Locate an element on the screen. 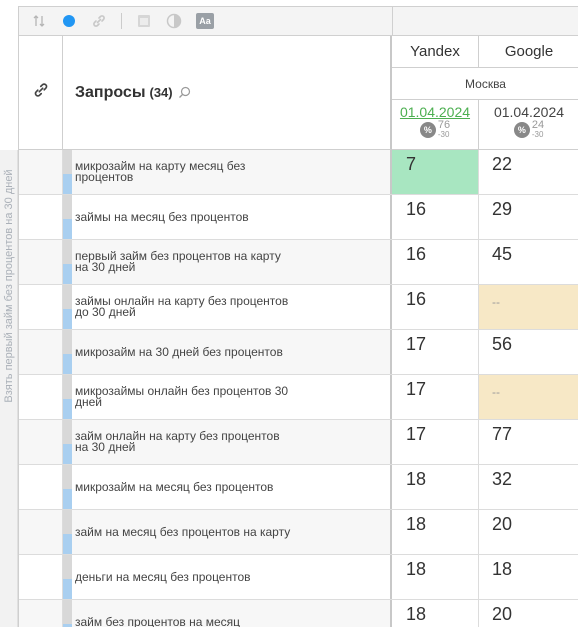 The height and width of the screenshot is (627, 578). toolbar-separator is located at coordinates (121, 21).